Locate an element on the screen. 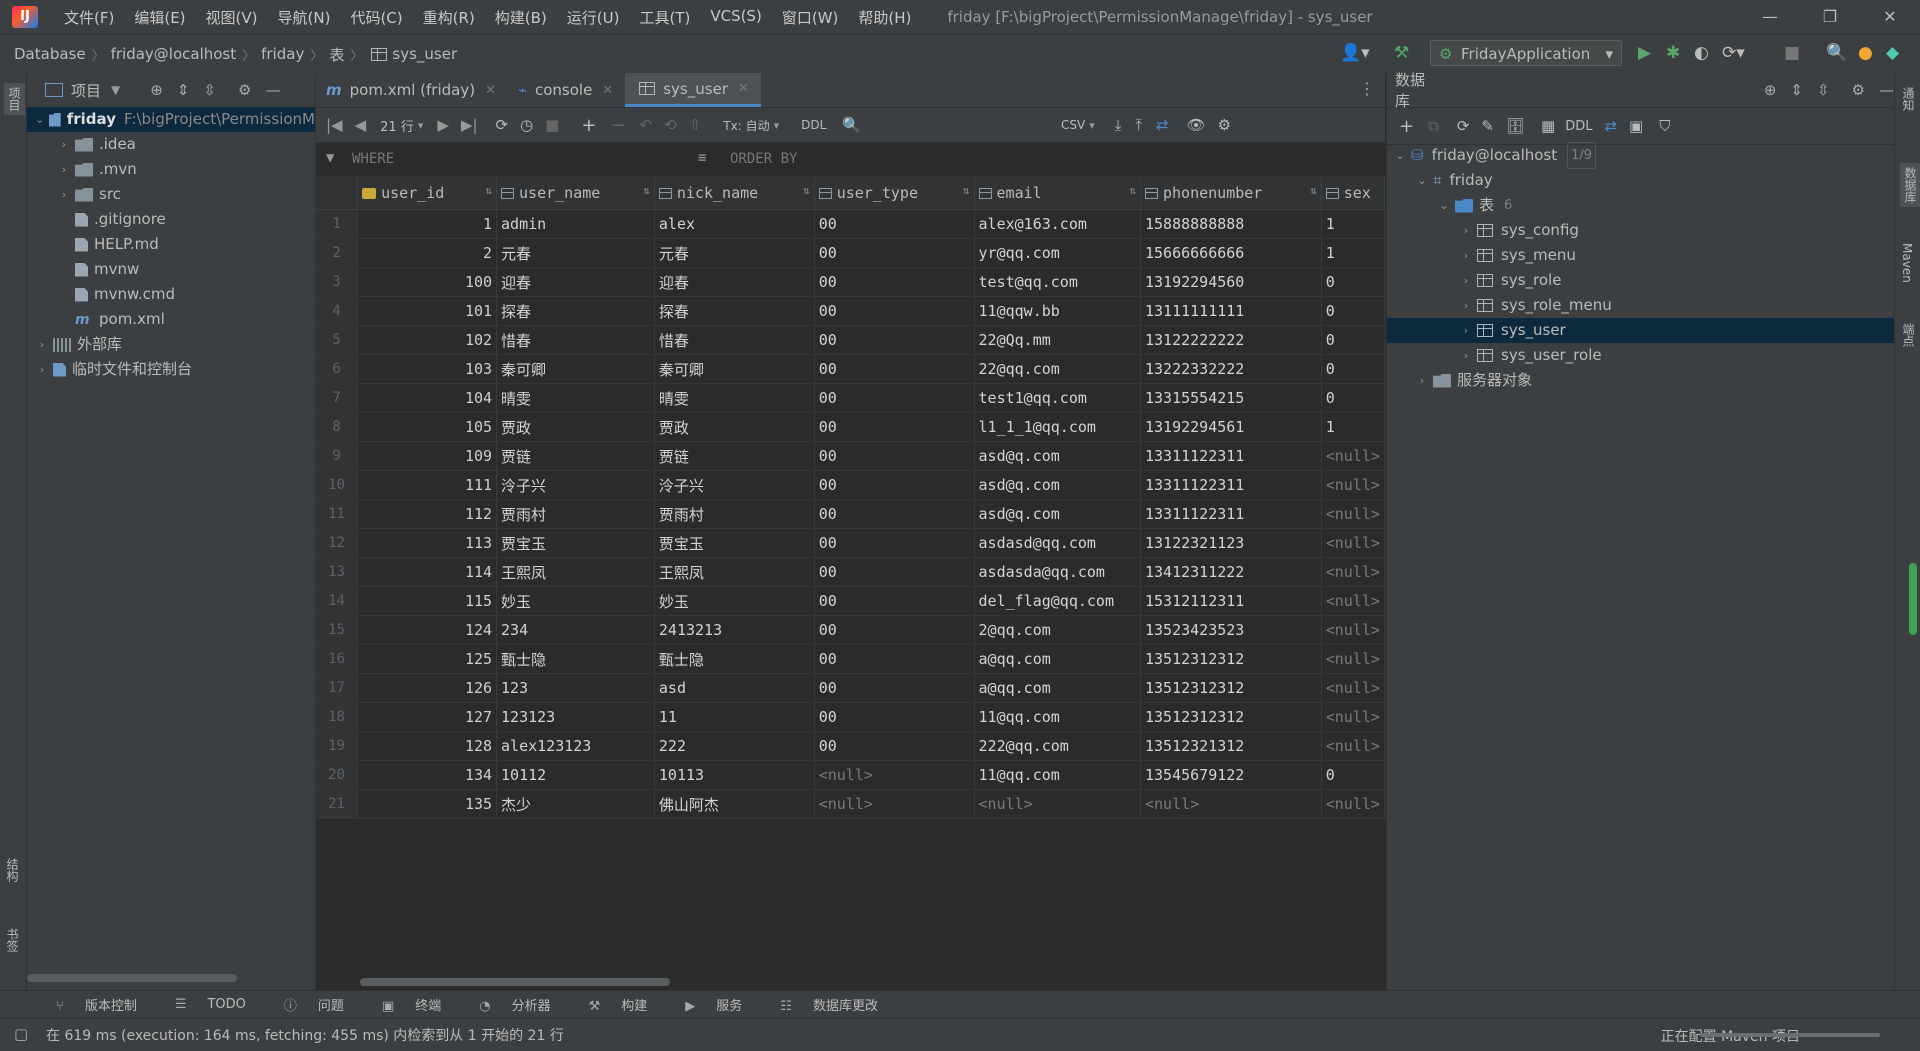 This screenshot has width=1920, height=1051. table-cell: 贾宝玉 is located at coordinates (734, 543).